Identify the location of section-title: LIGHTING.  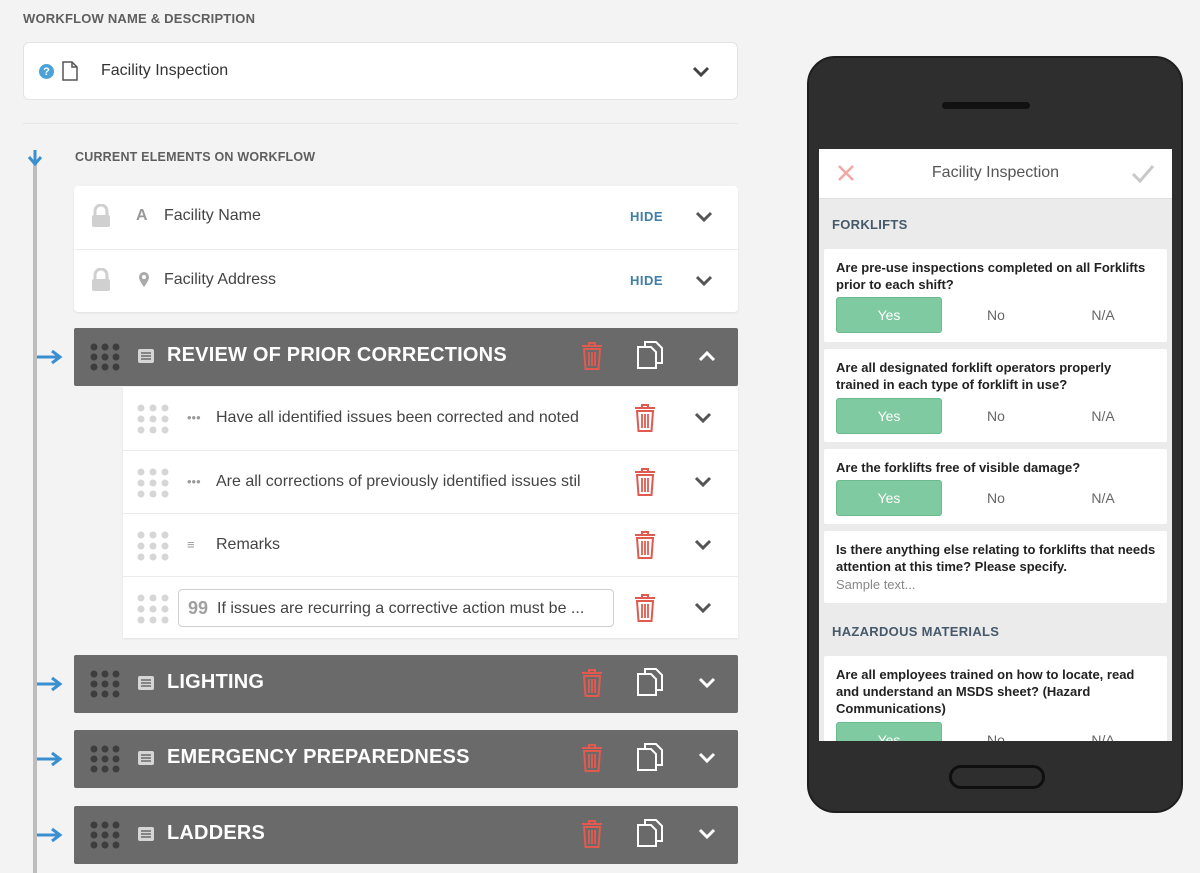
(216, 682).